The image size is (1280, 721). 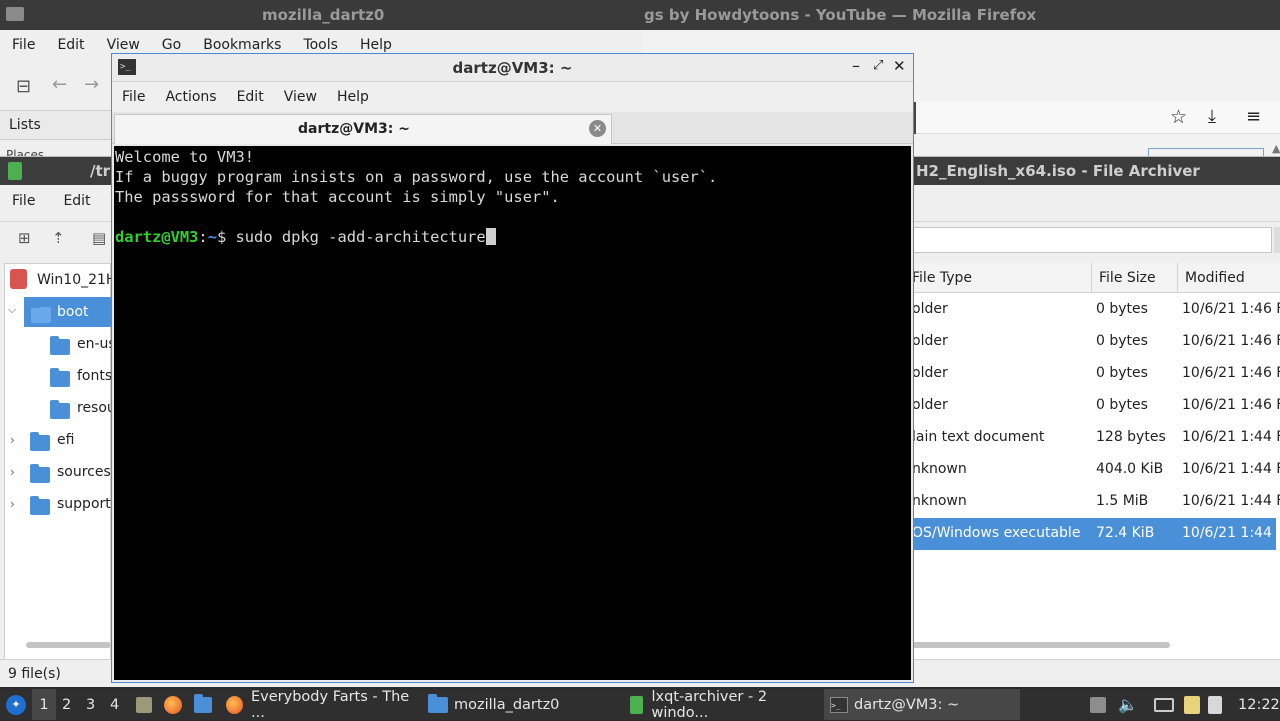 I want to click on start-menu-button: ✦, so click(x=16, y=704).